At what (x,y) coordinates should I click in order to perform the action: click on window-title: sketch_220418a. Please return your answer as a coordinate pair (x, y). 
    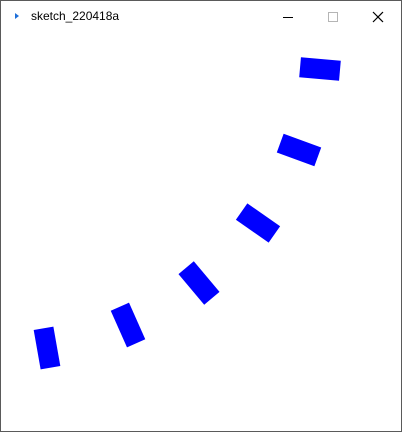
    Looking at the image, I should click on (75, 16).